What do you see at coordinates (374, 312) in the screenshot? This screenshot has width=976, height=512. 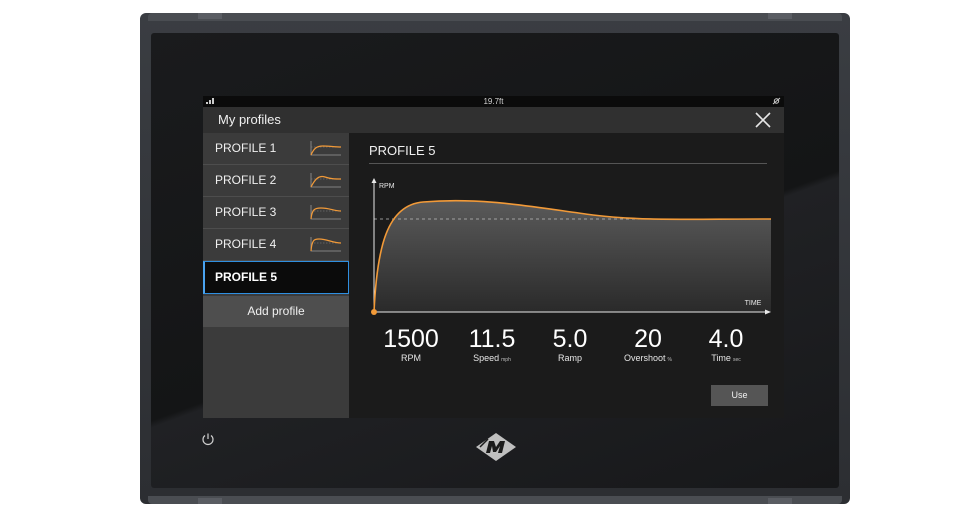 I see `curve-start-point` at bounding box center [374, 312].